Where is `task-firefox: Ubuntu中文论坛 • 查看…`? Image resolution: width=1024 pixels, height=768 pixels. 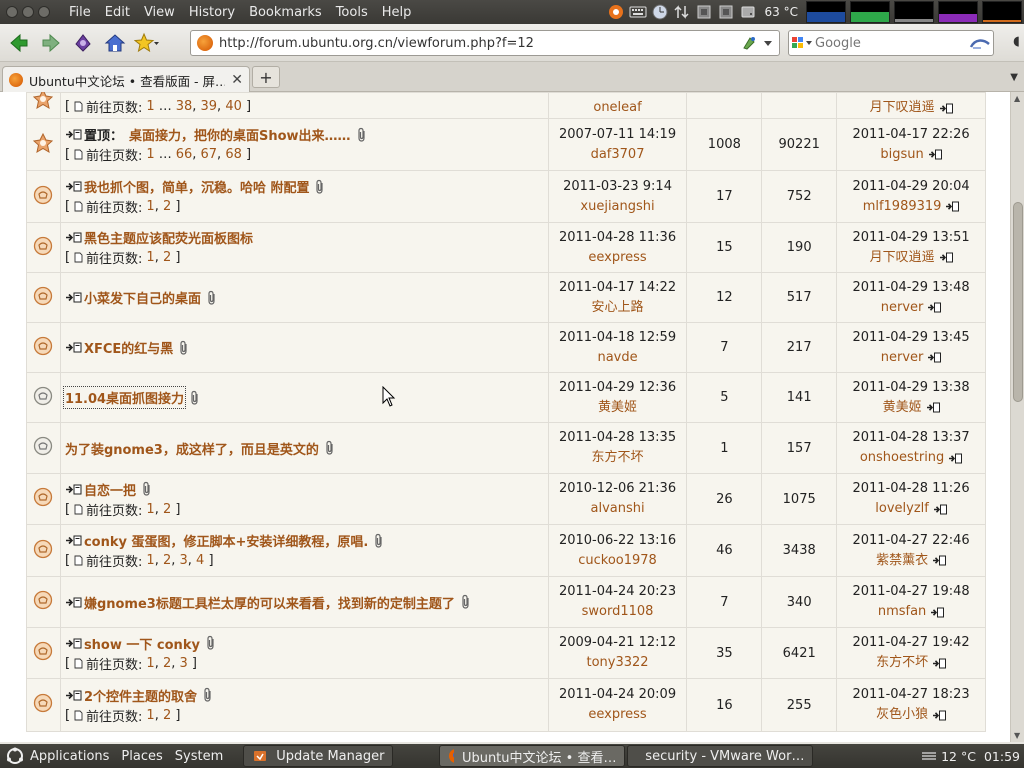 task-firefox: Ubuntu中文论坛 • 查看… is located at coordinates (532, 756).